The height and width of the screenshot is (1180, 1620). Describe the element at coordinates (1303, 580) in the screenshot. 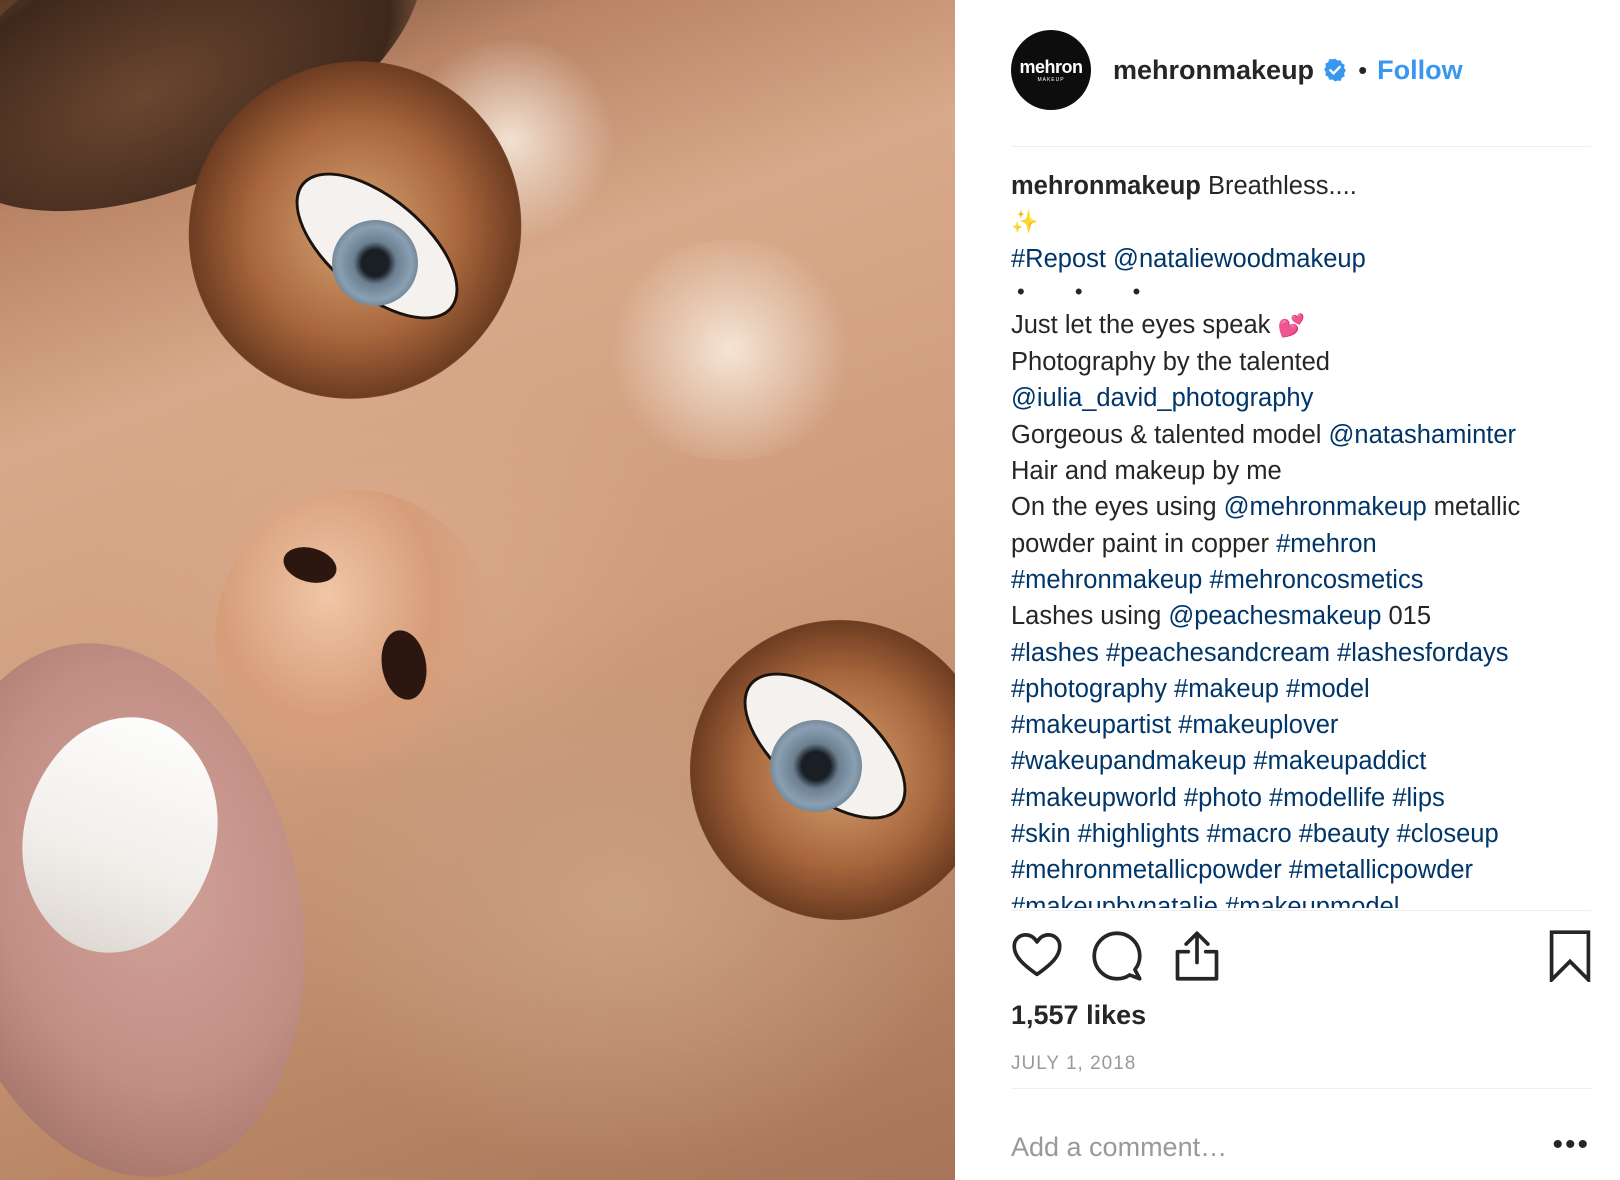

I see `hashtag-link: #mehronmakeup #mehroncosmetics` at that location.